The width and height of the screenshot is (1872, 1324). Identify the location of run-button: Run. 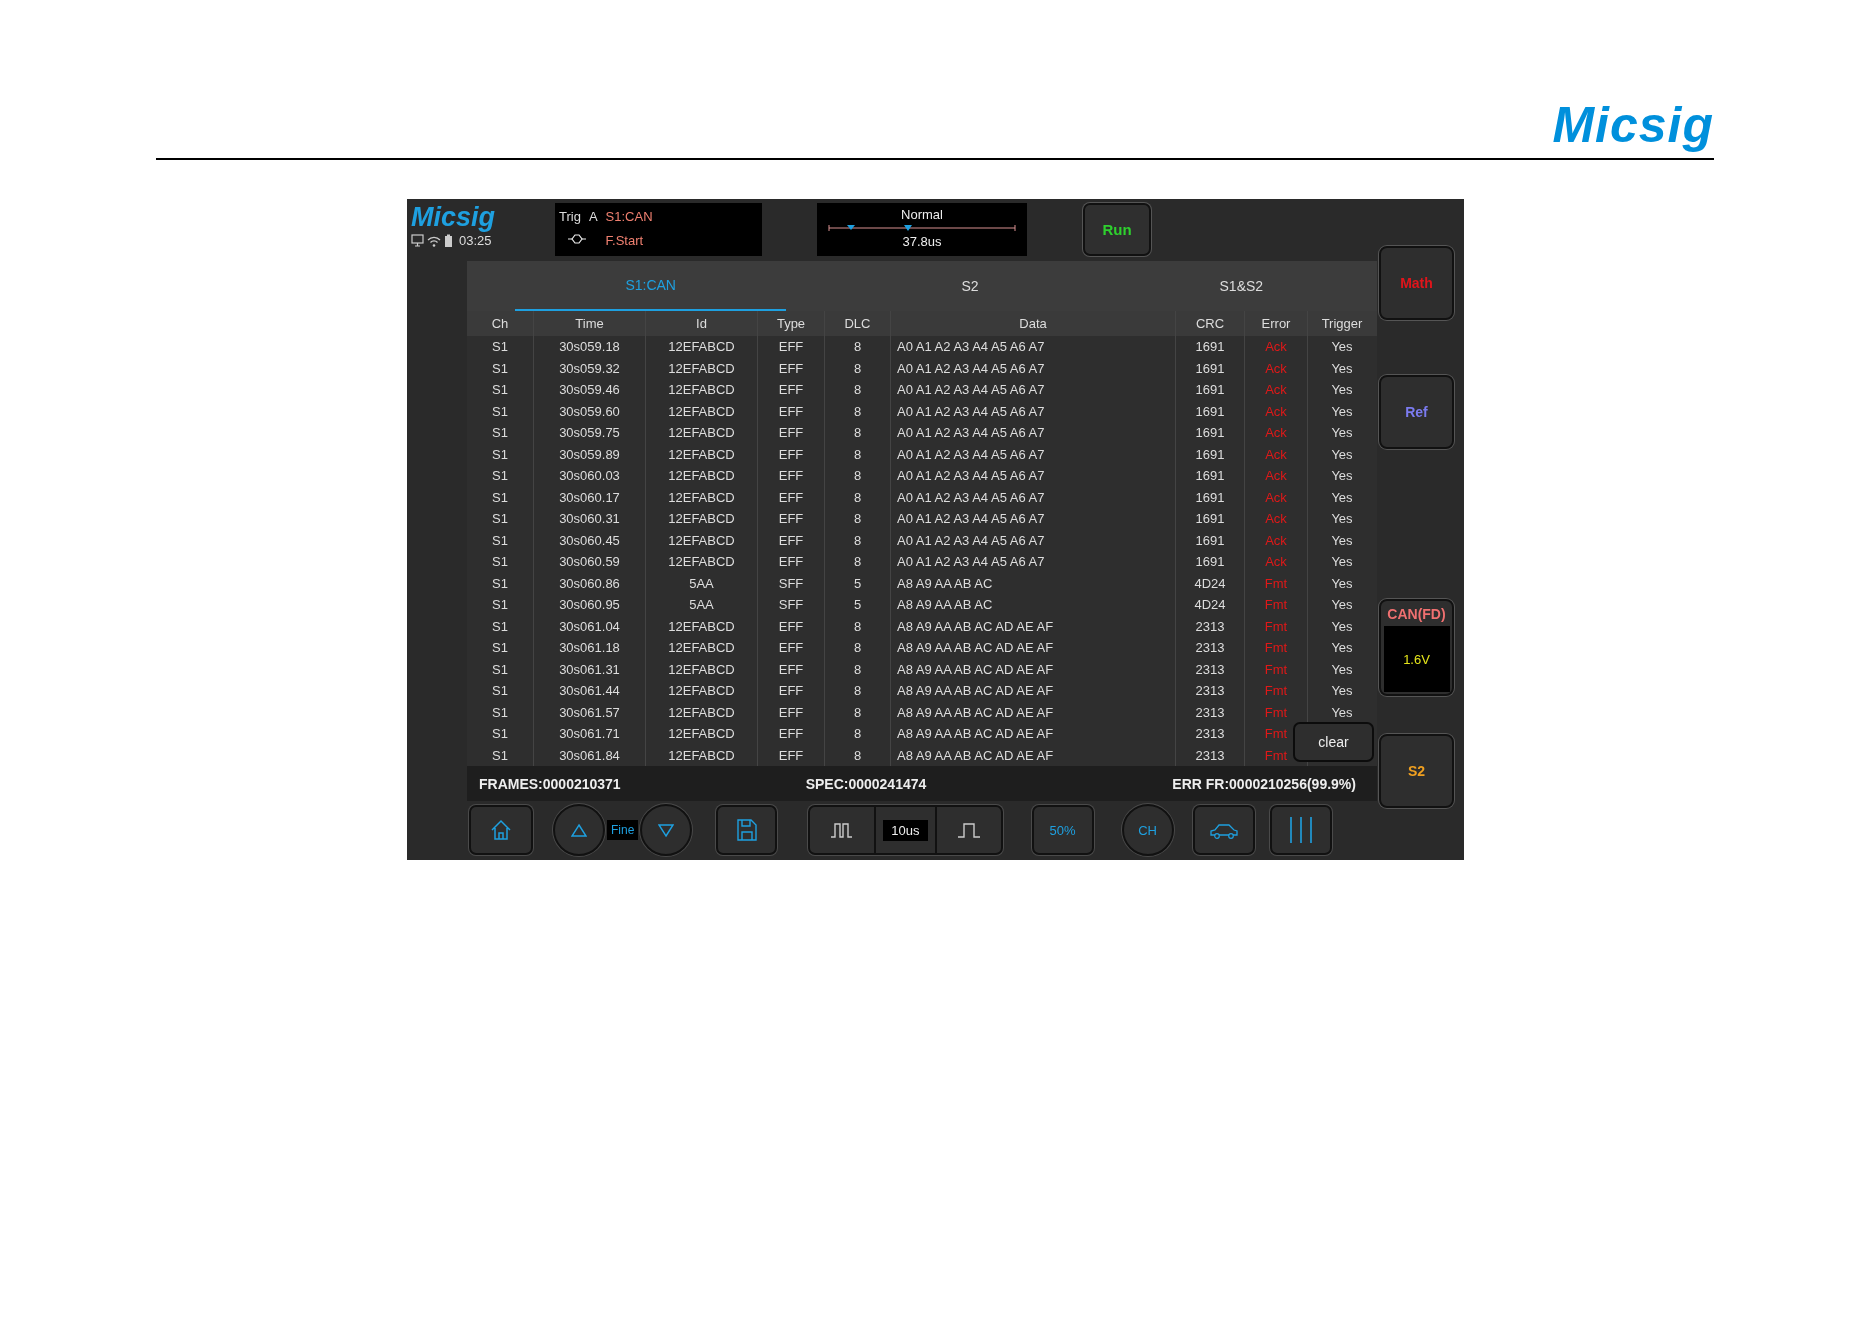
(1117, 229).